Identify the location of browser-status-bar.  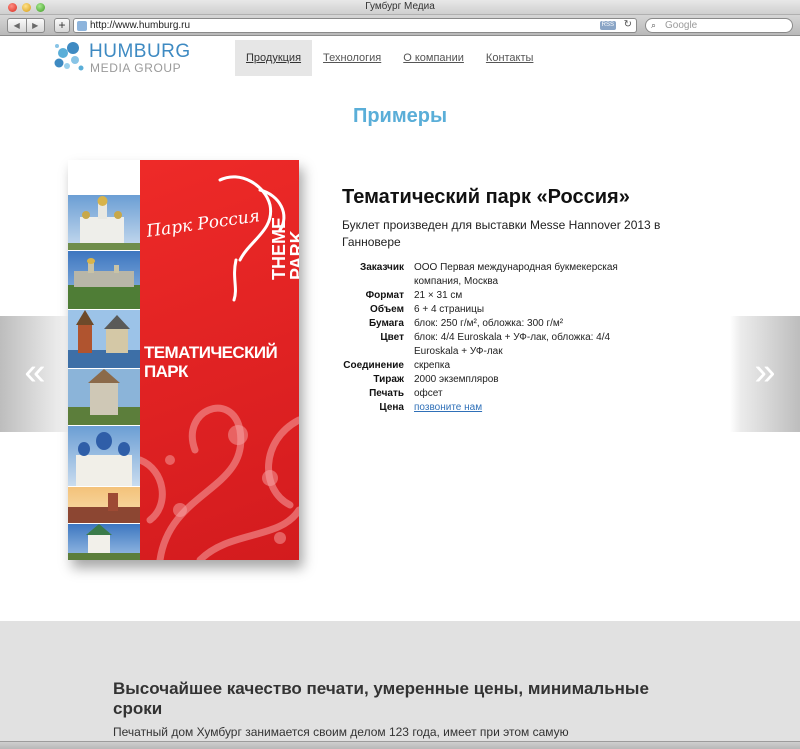
(400, 745).